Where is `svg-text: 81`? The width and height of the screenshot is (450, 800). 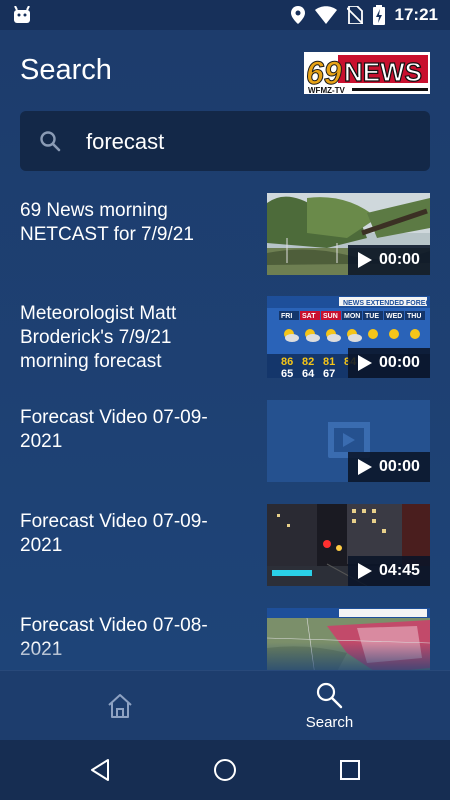
svg-text: 81 is located at coordinates (329, 362).